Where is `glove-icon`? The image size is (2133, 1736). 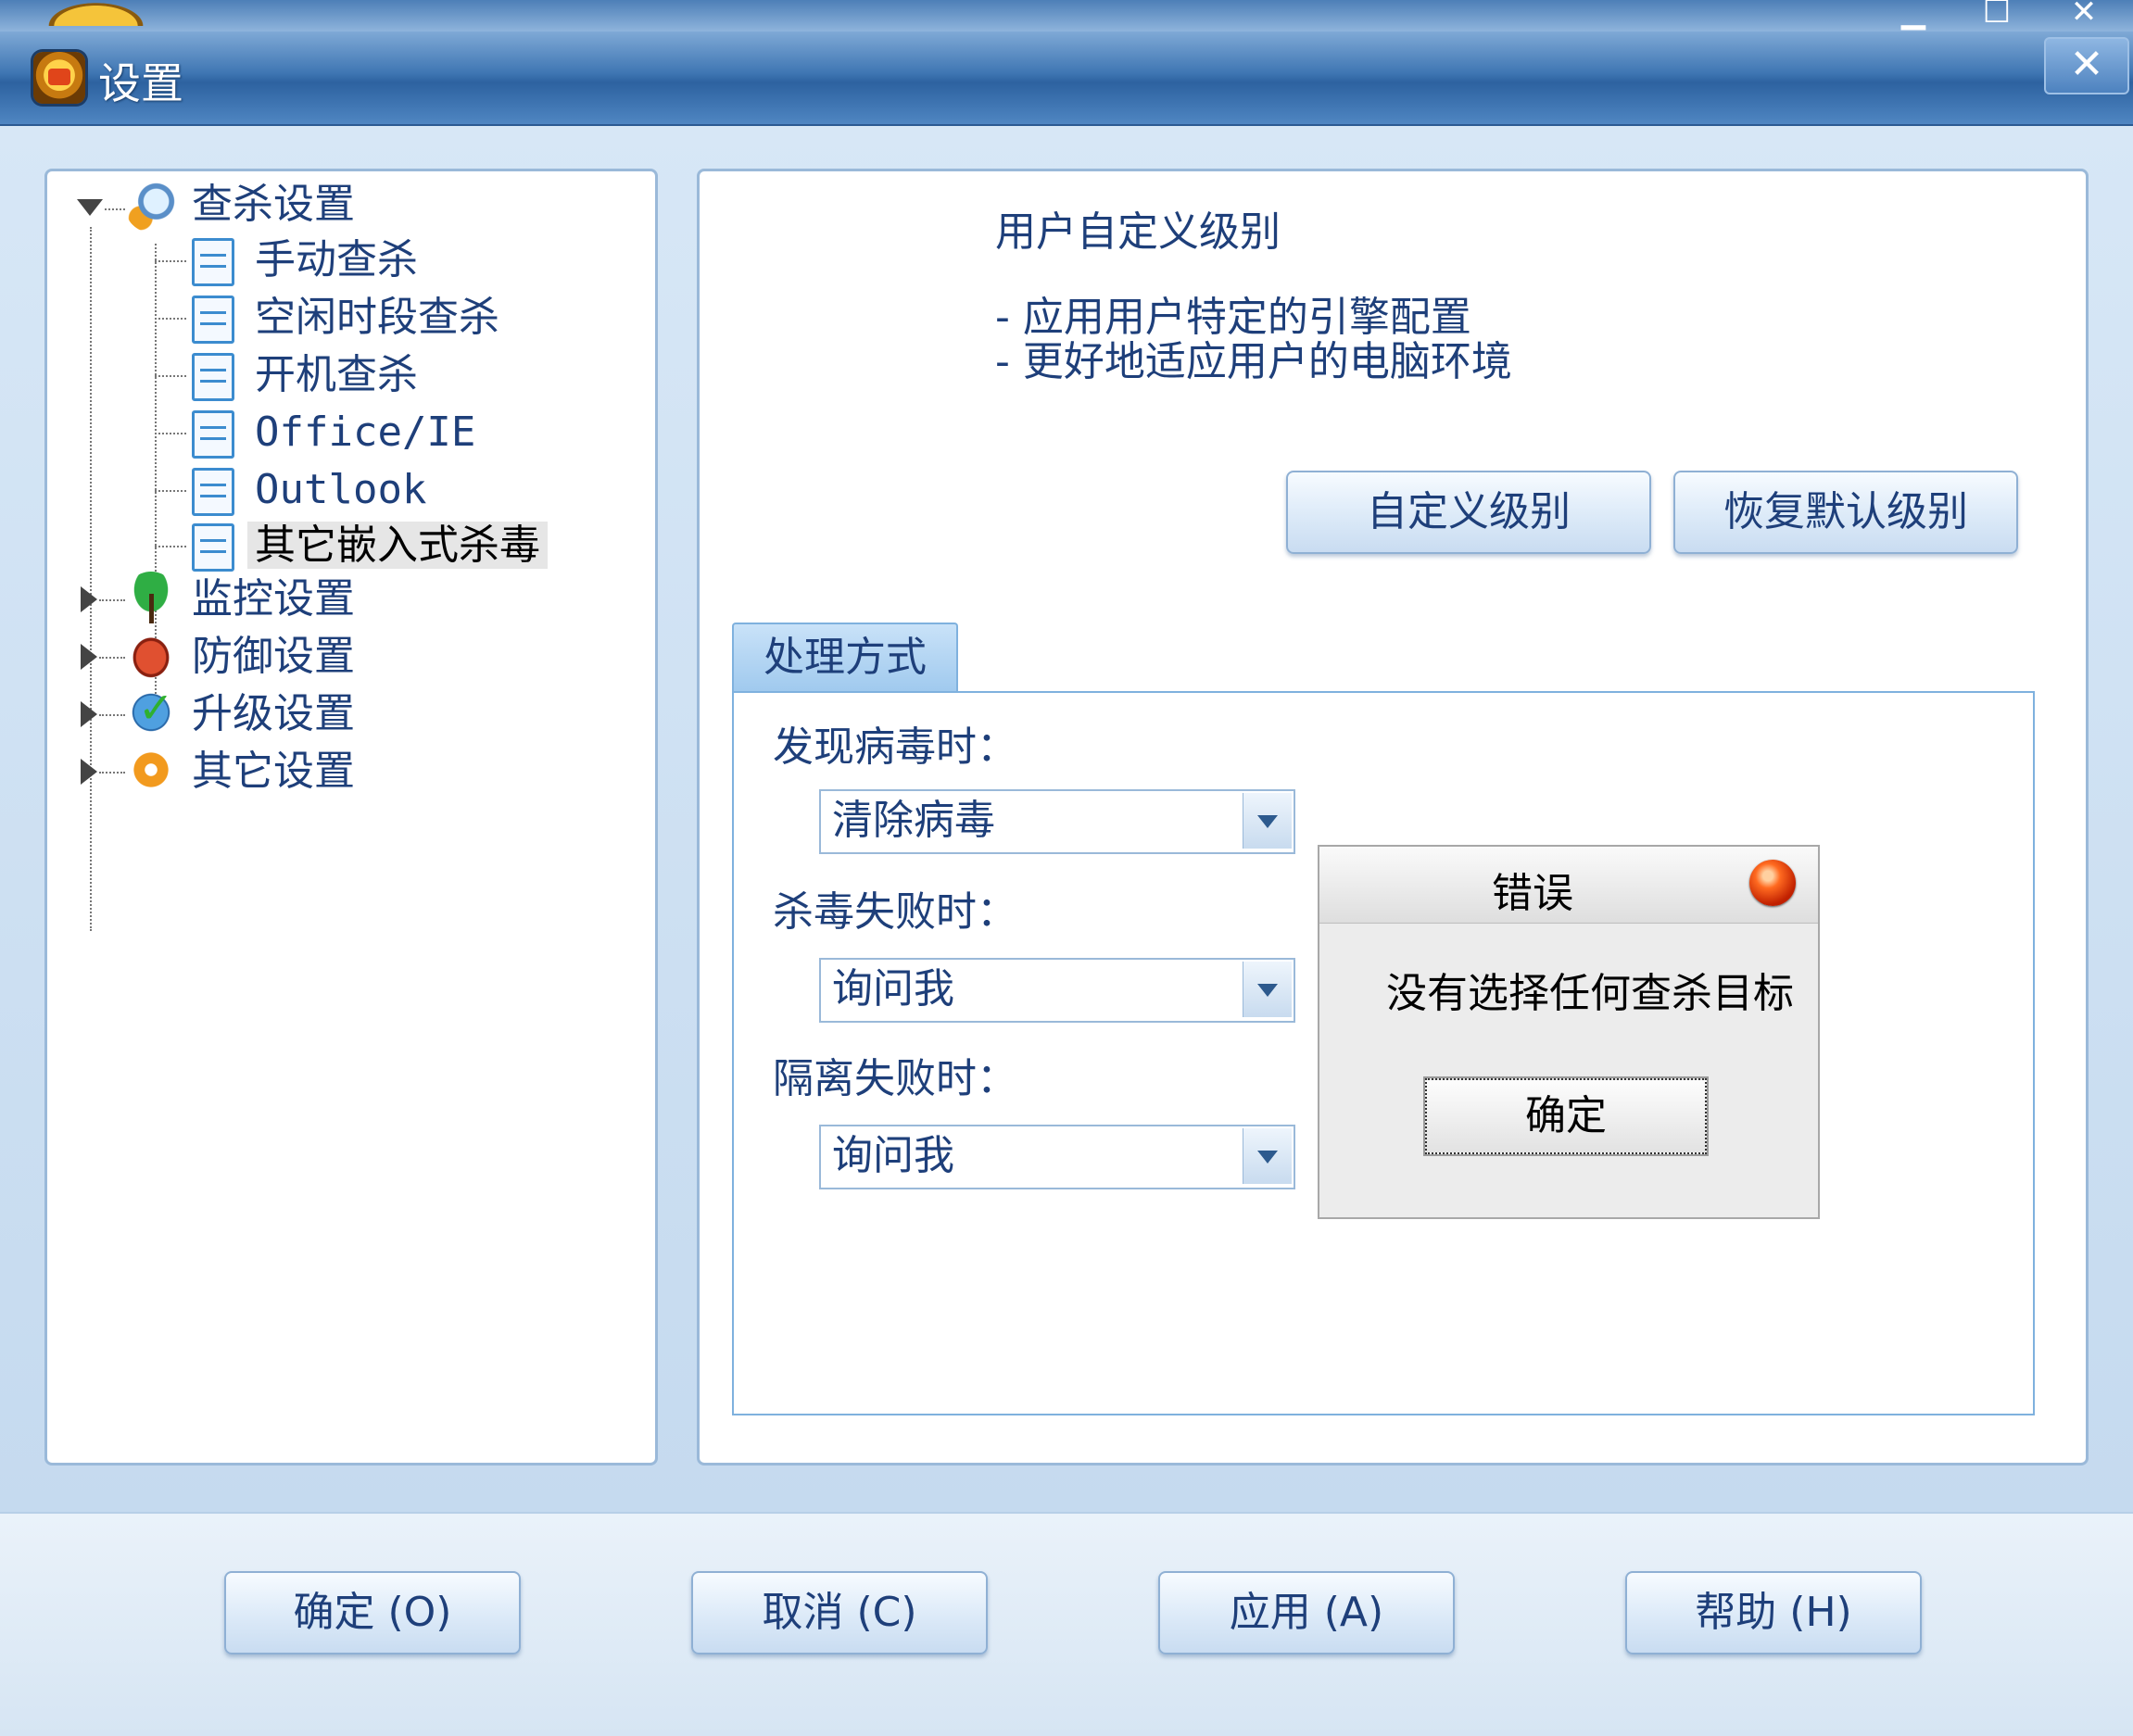
glove-icon is located at coordinates (151, 655).